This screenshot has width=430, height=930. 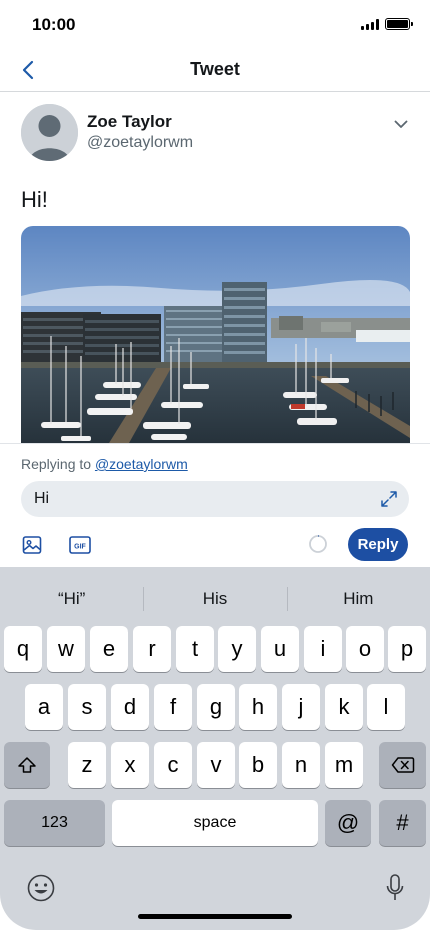 I want to click on suggestion-item: His, so click(x=214, y=599).